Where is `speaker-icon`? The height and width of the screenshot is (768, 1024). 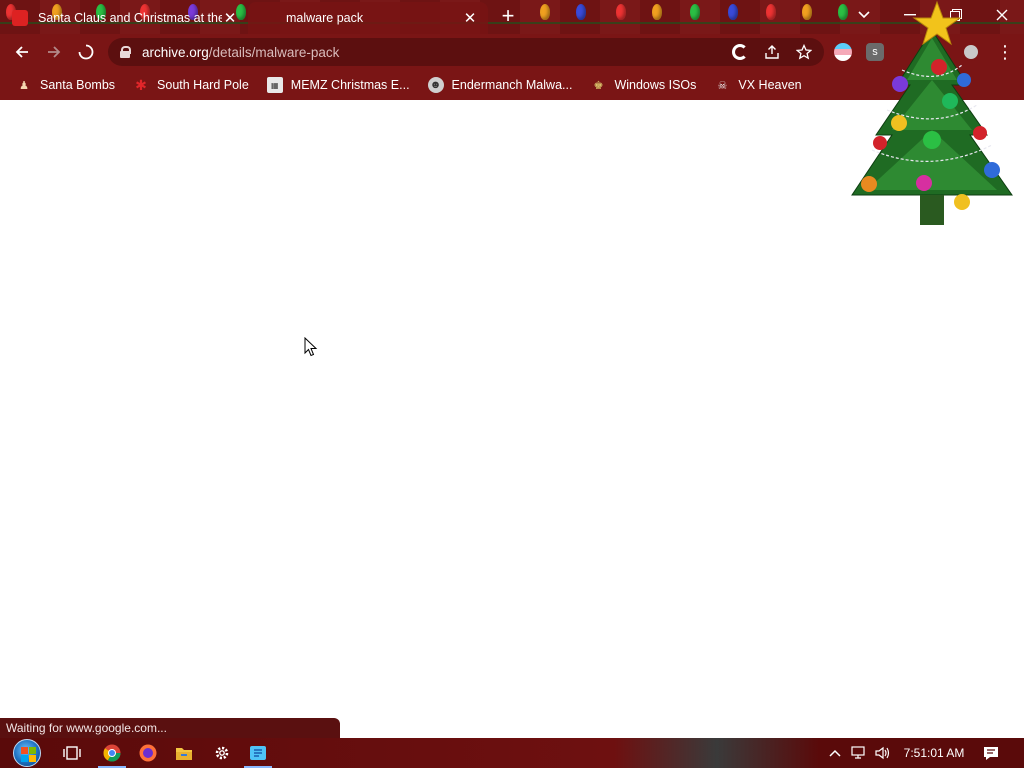 speaker-icon is located at coordinates (882, 753).